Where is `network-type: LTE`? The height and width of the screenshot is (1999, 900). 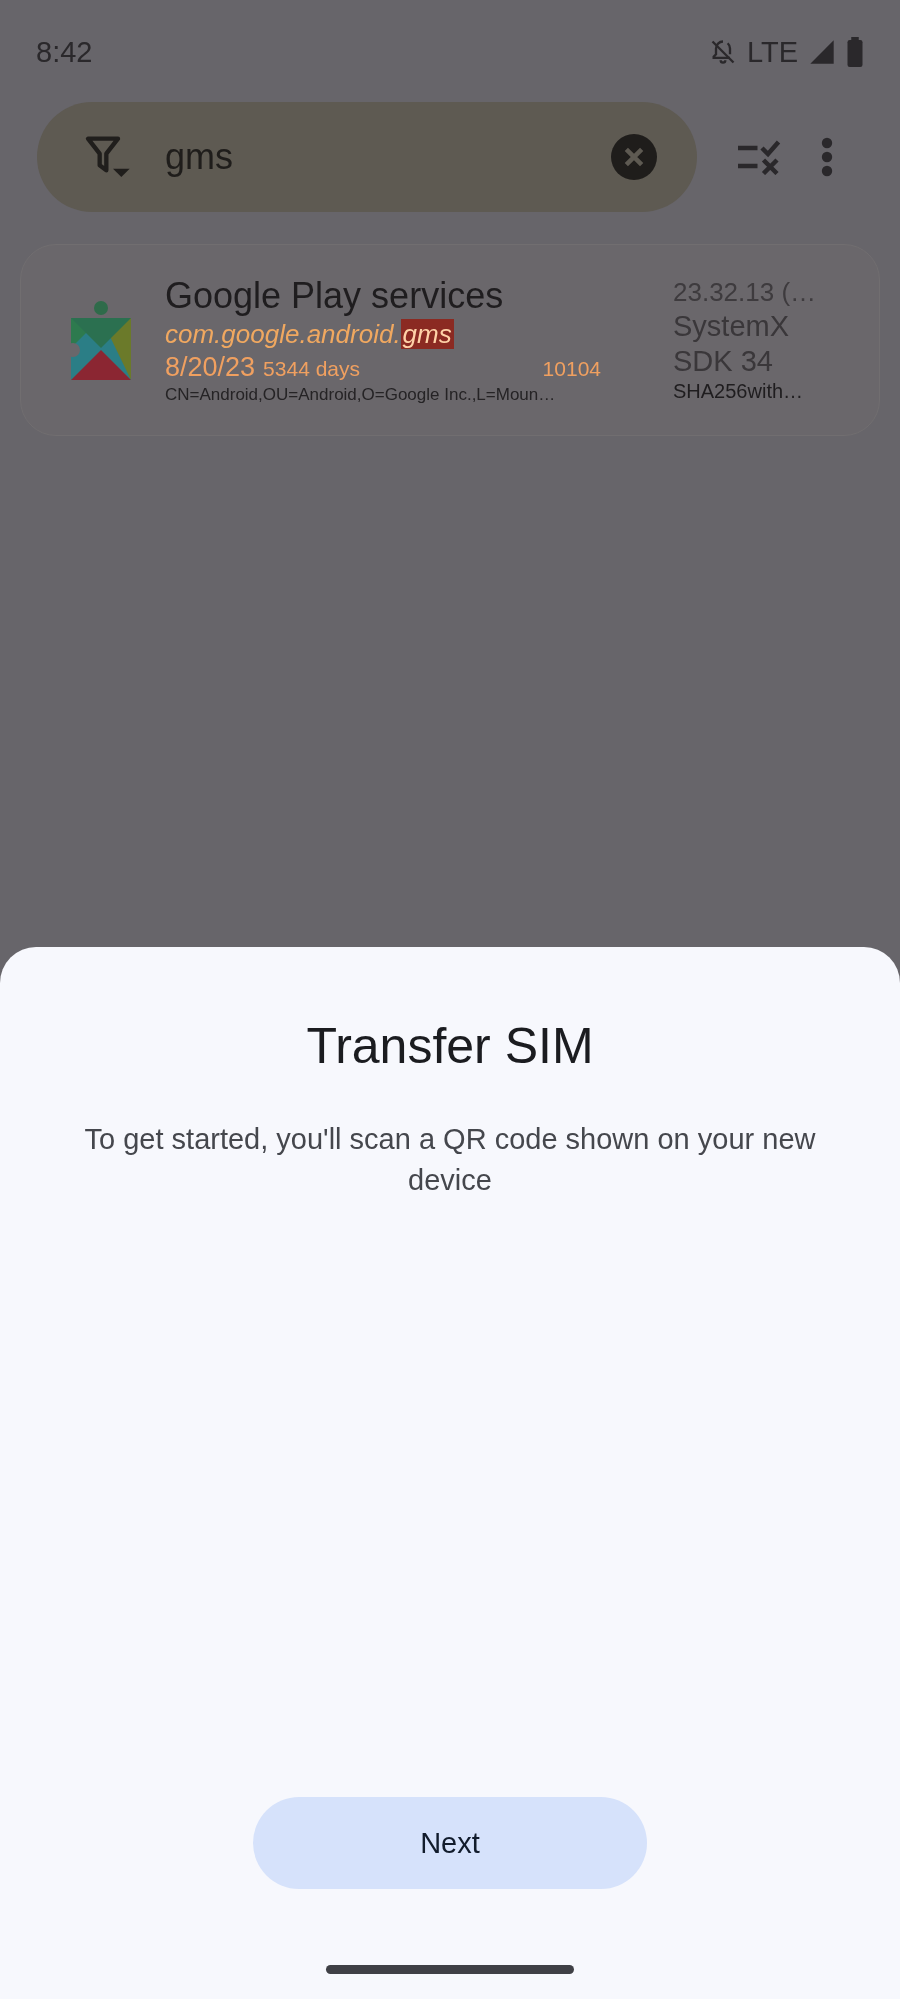
network-type: LTE is located at coordinates (772, 52).